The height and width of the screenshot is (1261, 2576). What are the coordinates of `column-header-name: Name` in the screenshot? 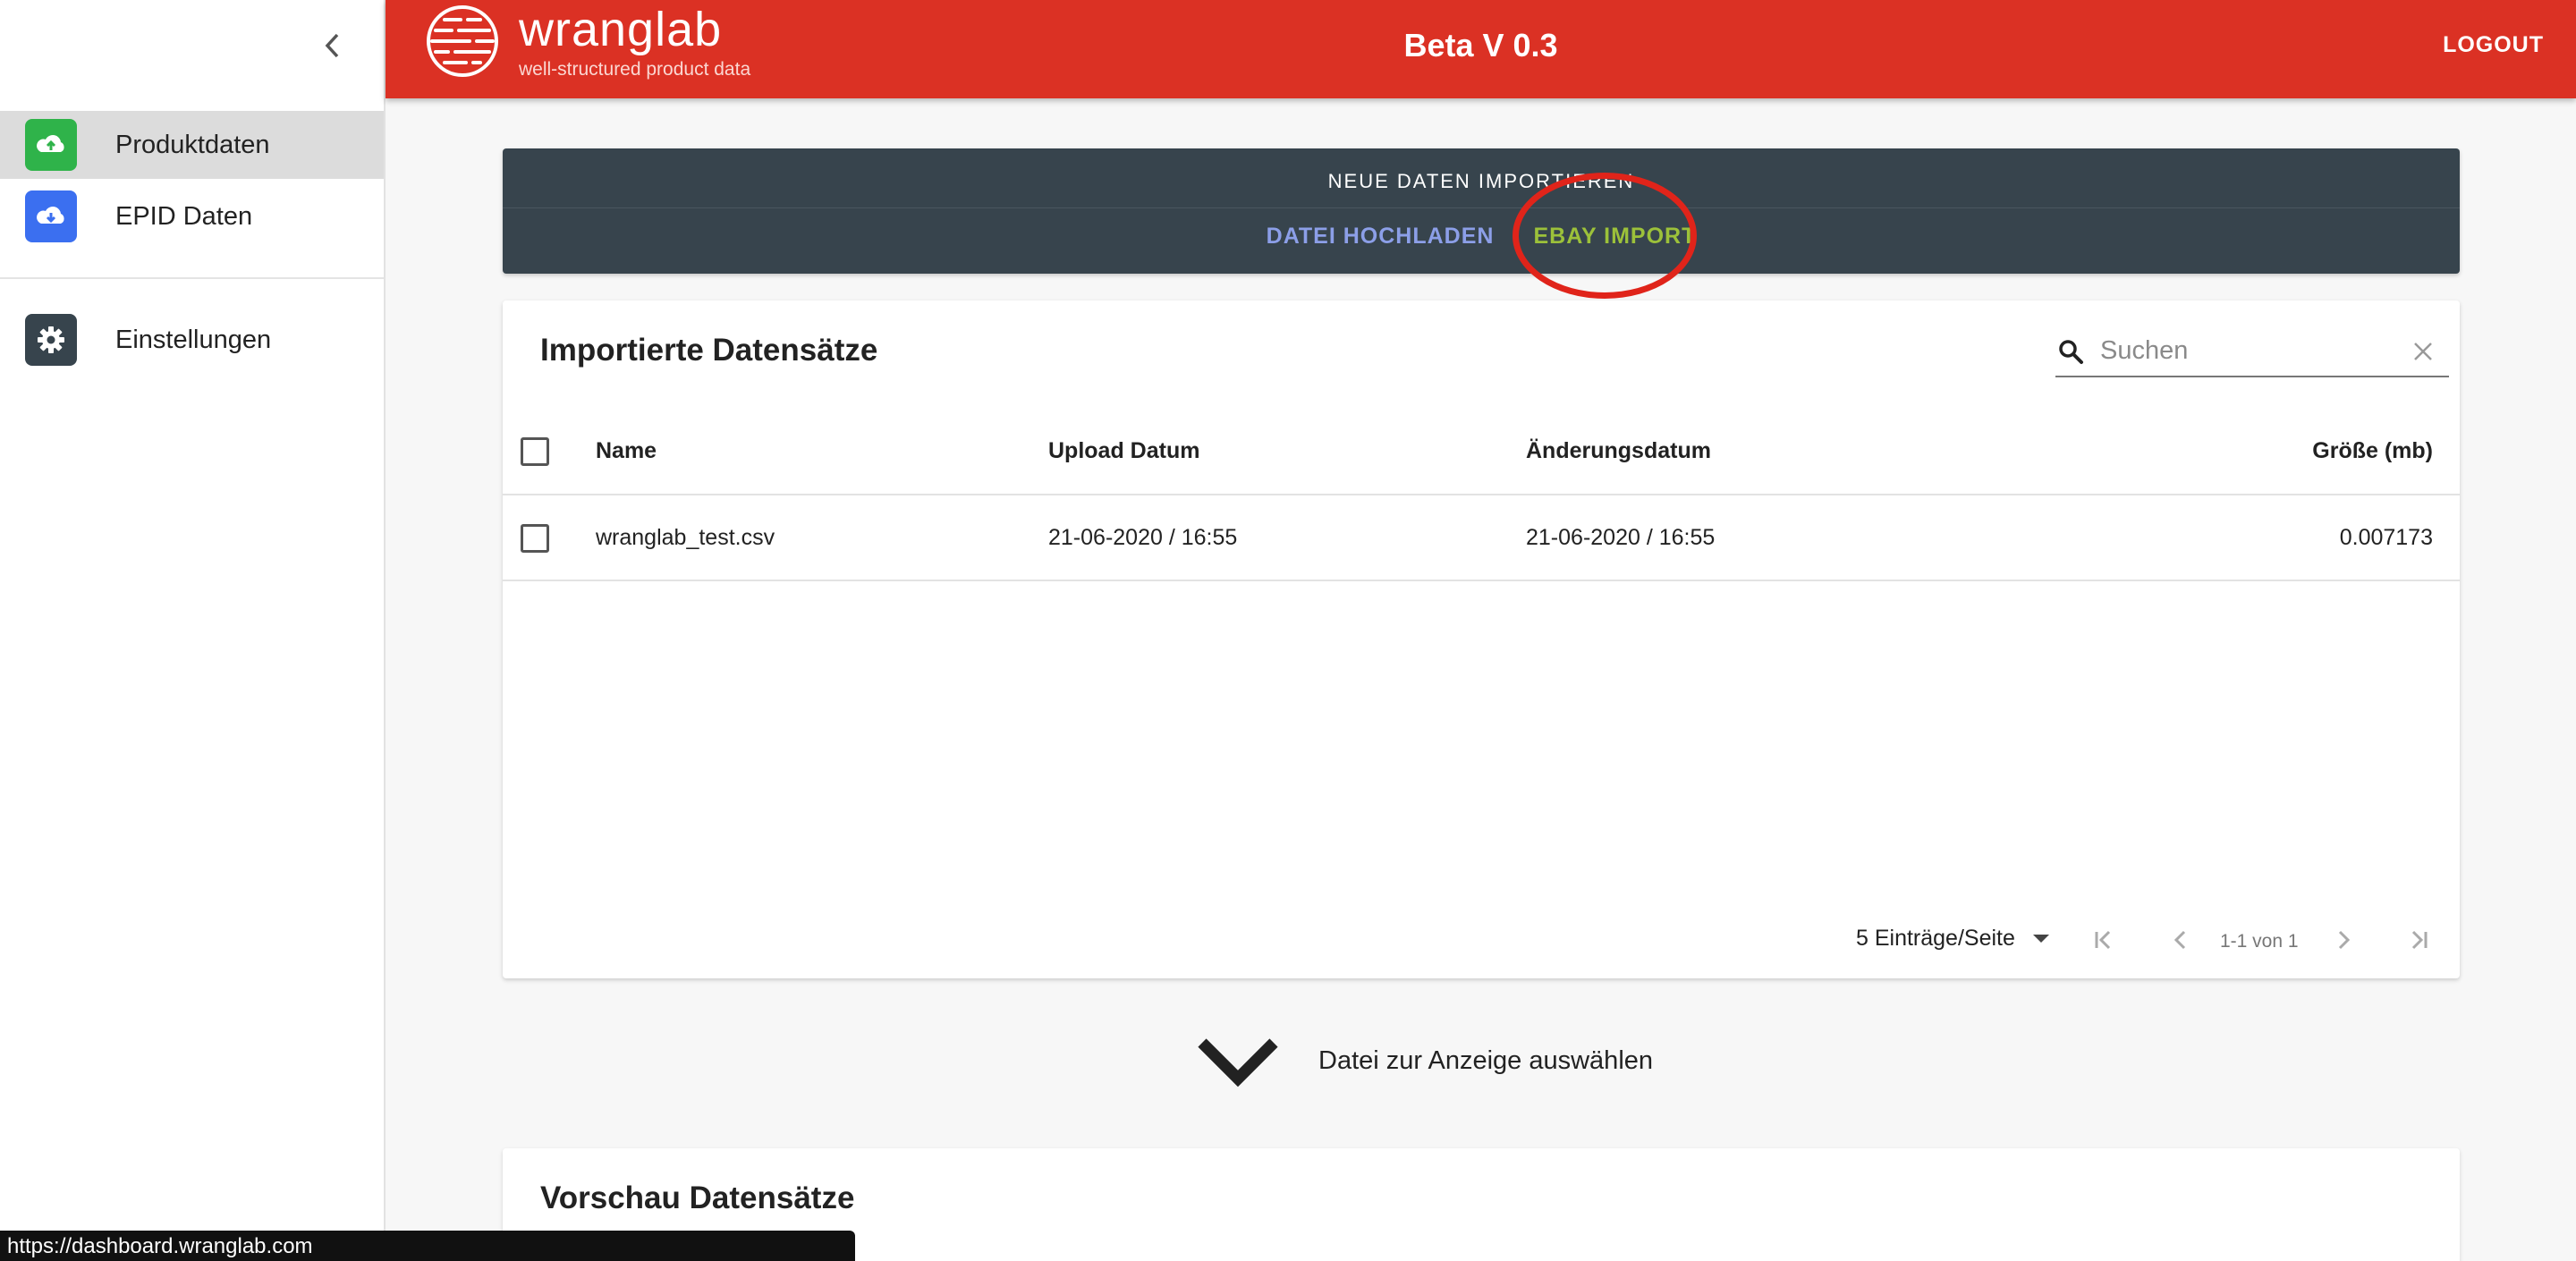 It's located at (626, 451).